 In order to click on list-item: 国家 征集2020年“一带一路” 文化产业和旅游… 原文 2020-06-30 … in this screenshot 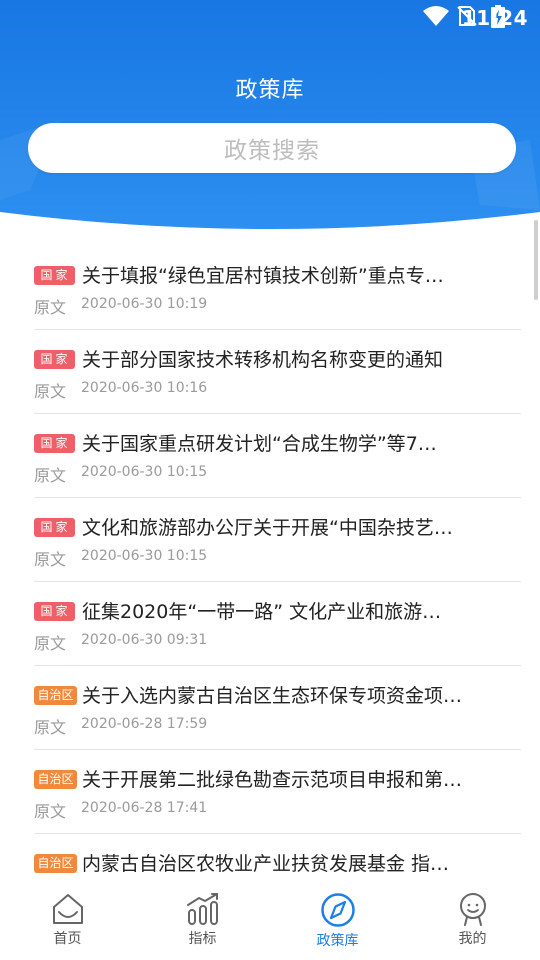, I will do `click(277, 624)`.